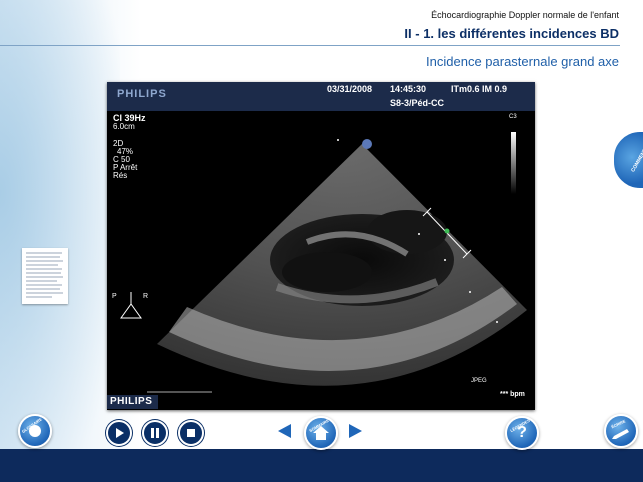 This screenshot has height=482, width=643. I want to click on stop-button, so click(191, 433).